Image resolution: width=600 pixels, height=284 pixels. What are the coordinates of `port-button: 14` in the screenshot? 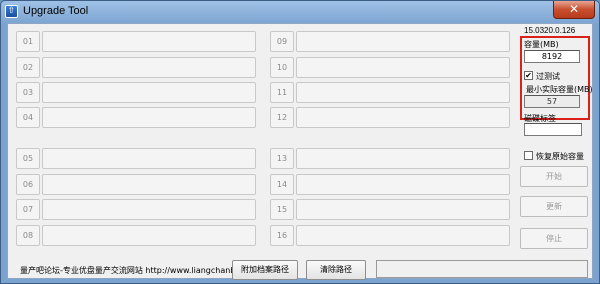 It's located at (282, 184).